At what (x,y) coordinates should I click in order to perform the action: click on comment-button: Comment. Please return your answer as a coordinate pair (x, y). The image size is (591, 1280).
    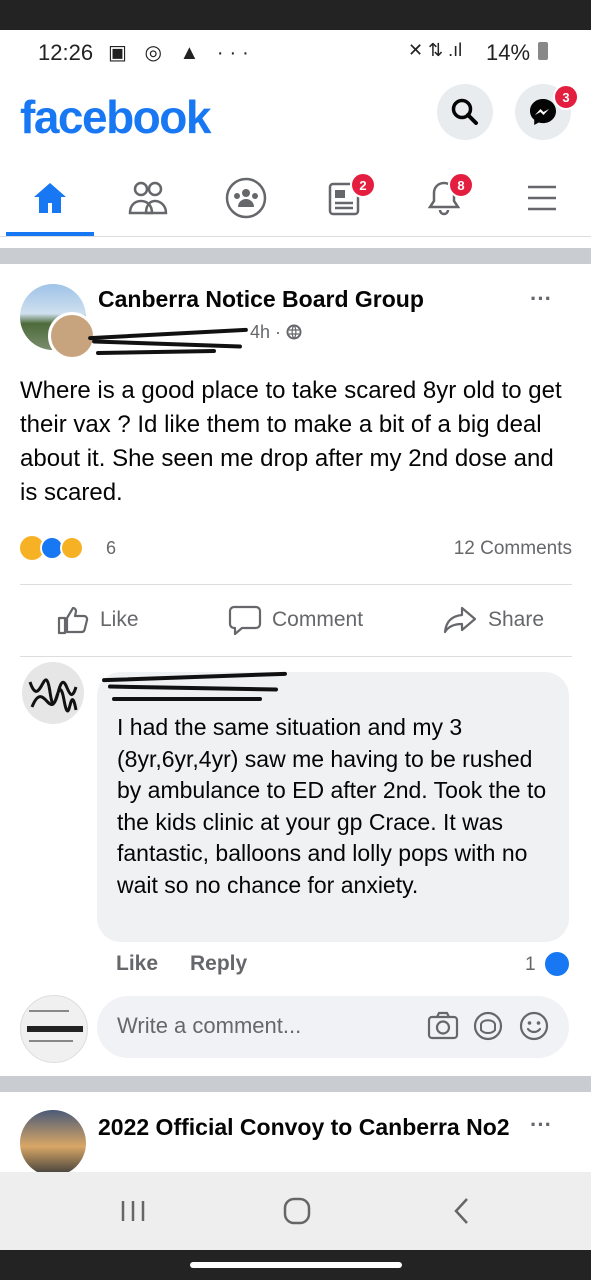
    Looking at the image, I should click on (295, 620).